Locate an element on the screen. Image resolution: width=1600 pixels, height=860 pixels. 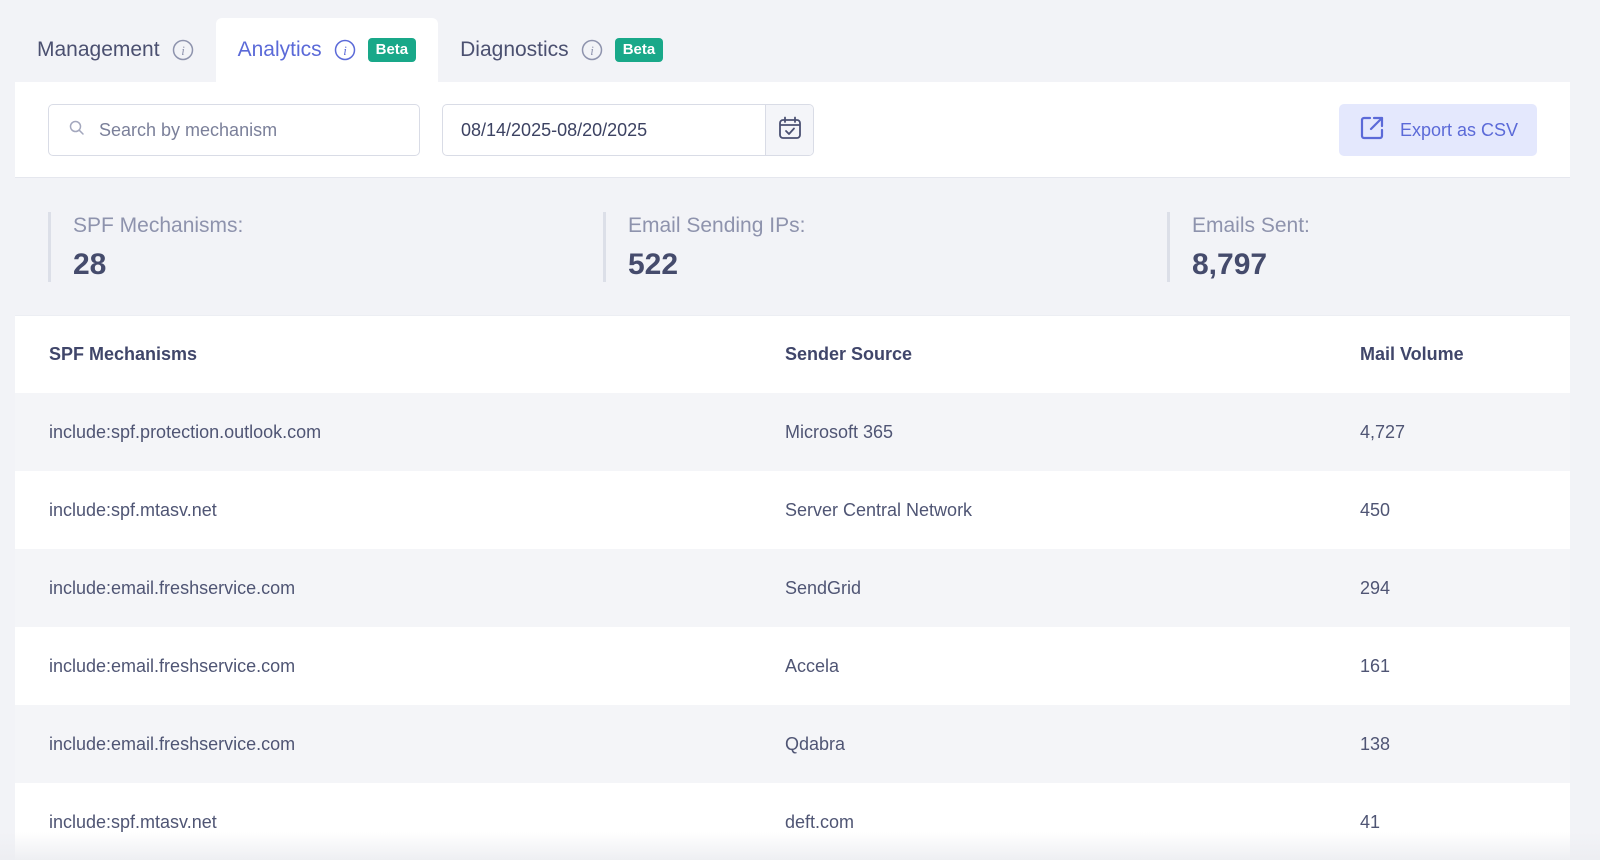
cell-sender-source: deft.com is located at coordinates (820, 821).